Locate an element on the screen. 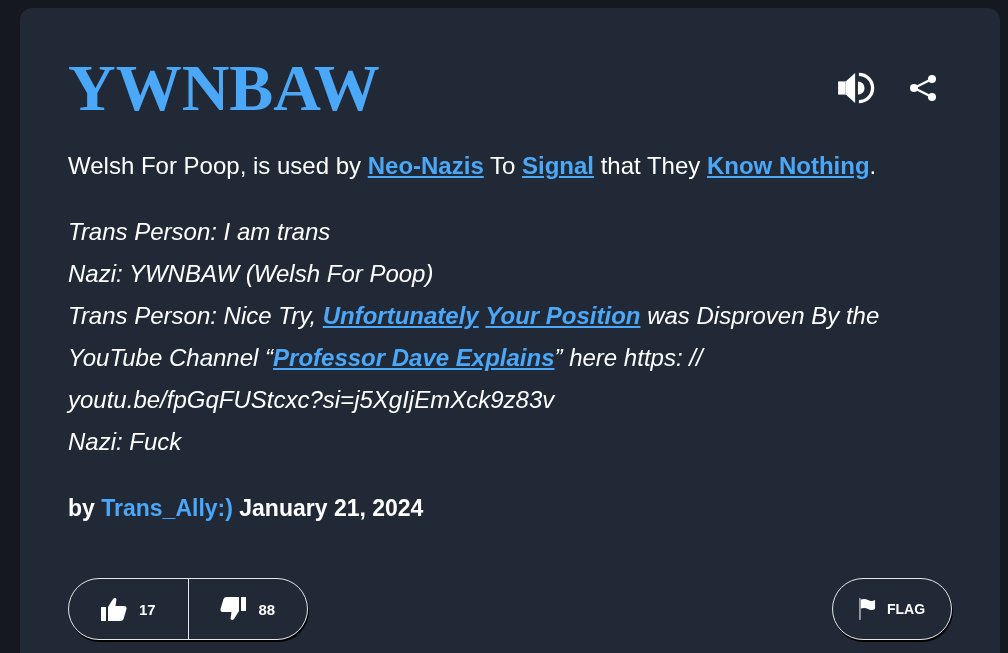 This screenshot has width=1008, height=653. word-title: YWNBAW is located at coordinates (224, 88).